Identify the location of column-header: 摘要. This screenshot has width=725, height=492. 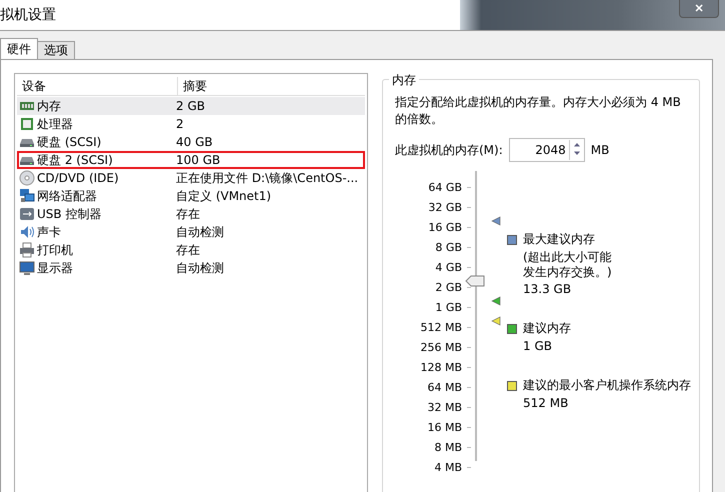
(271, 86).